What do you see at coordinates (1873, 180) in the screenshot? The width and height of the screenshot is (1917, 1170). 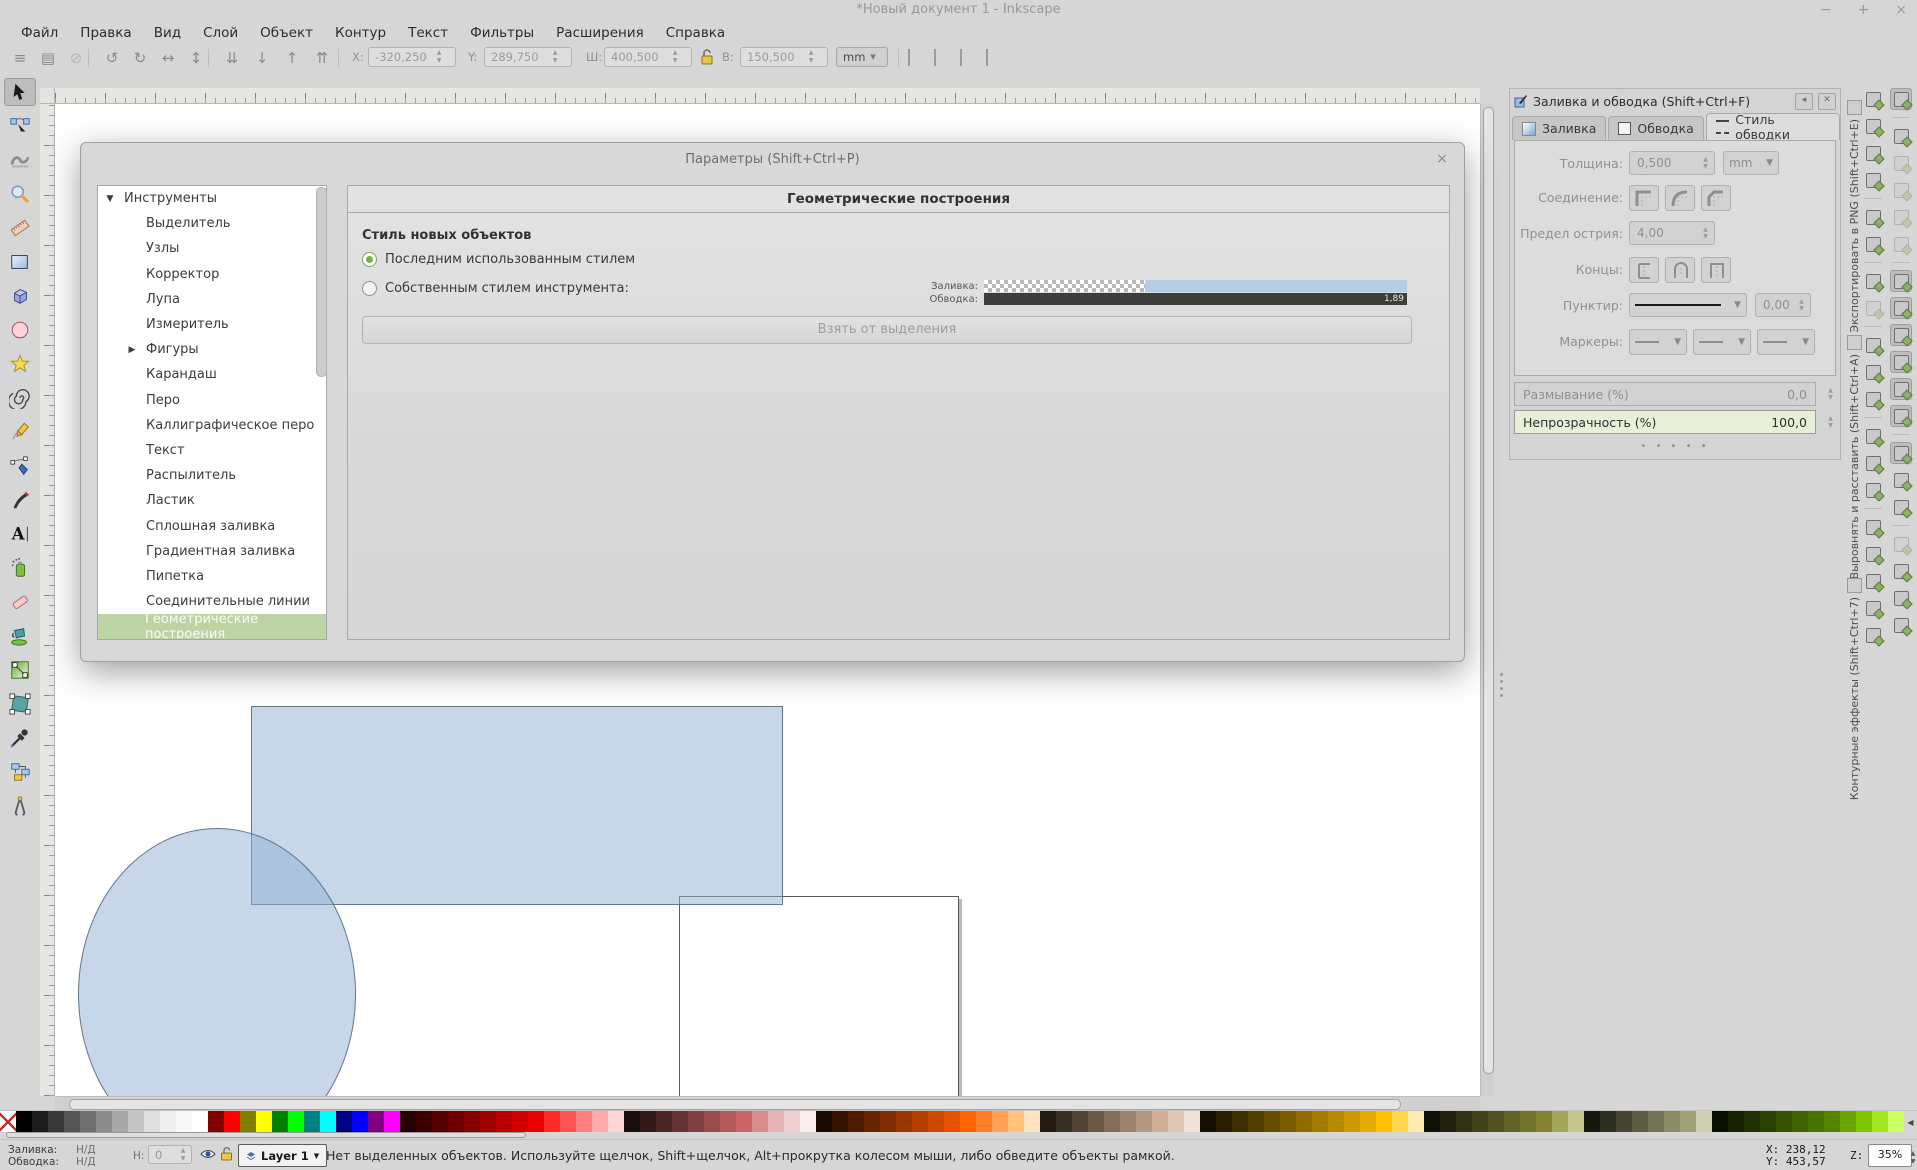 I see `print-icon` at bounding box center [1873, 180].